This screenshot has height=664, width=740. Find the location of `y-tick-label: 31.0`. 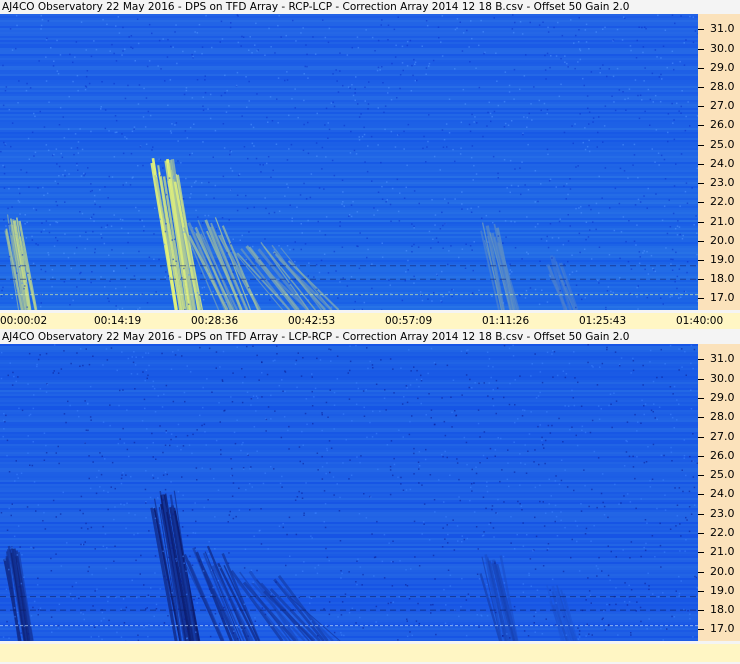

y-tick-label: 31.0 is located at coordinates (722, 29).